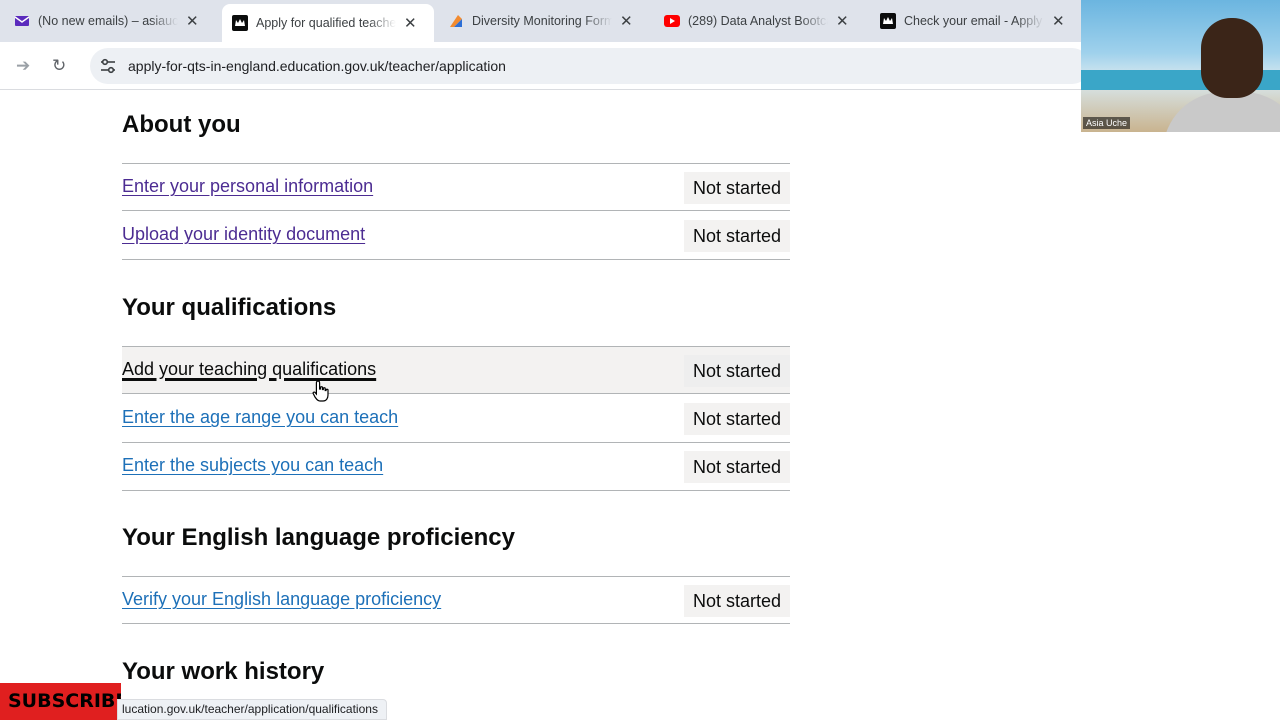 This screenshot has height=720, width=1280. What do you see at coordinates (1232, 58) in the screenshot?
I see `webcam-person-head` at bounding box center [1232, 58].